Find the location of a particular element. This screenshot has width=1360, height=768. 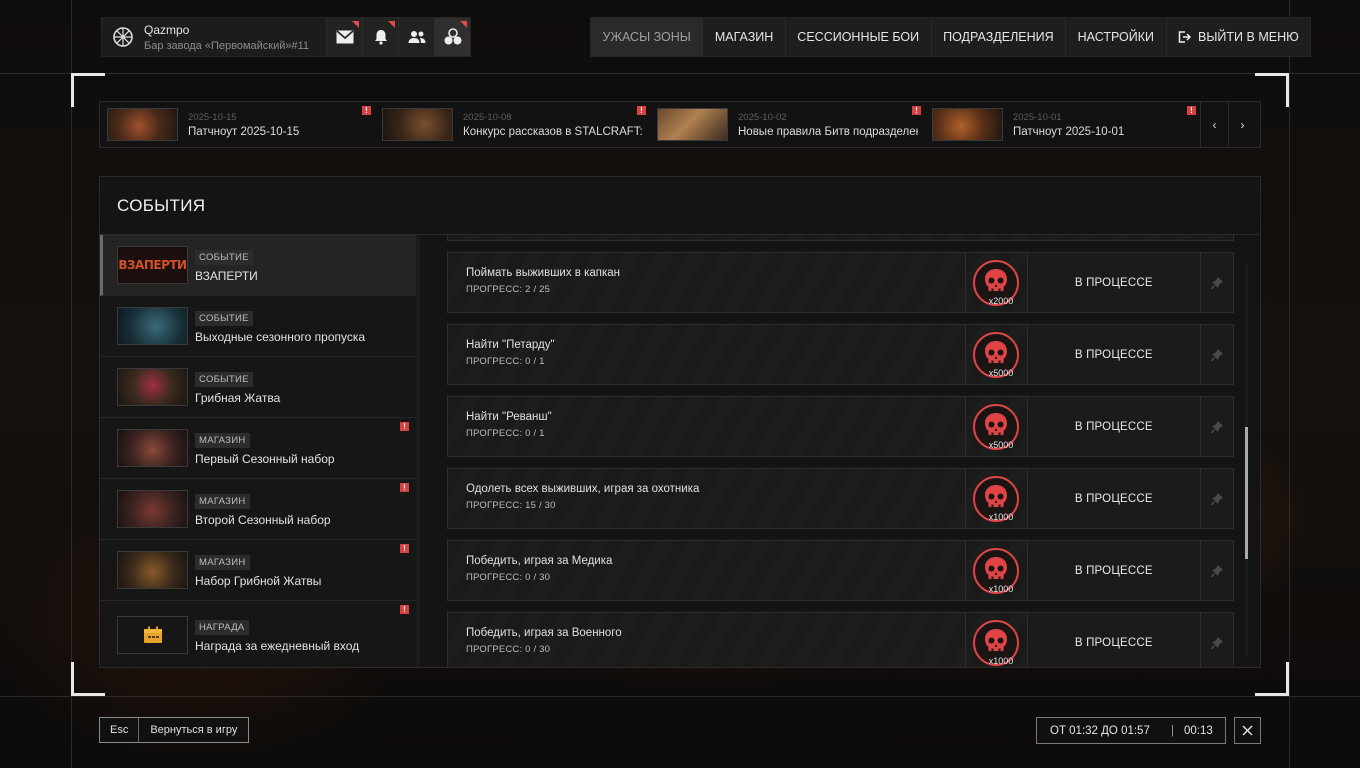

event-name: Выходные сезонного пропуска is located at coordinates (280, 337).